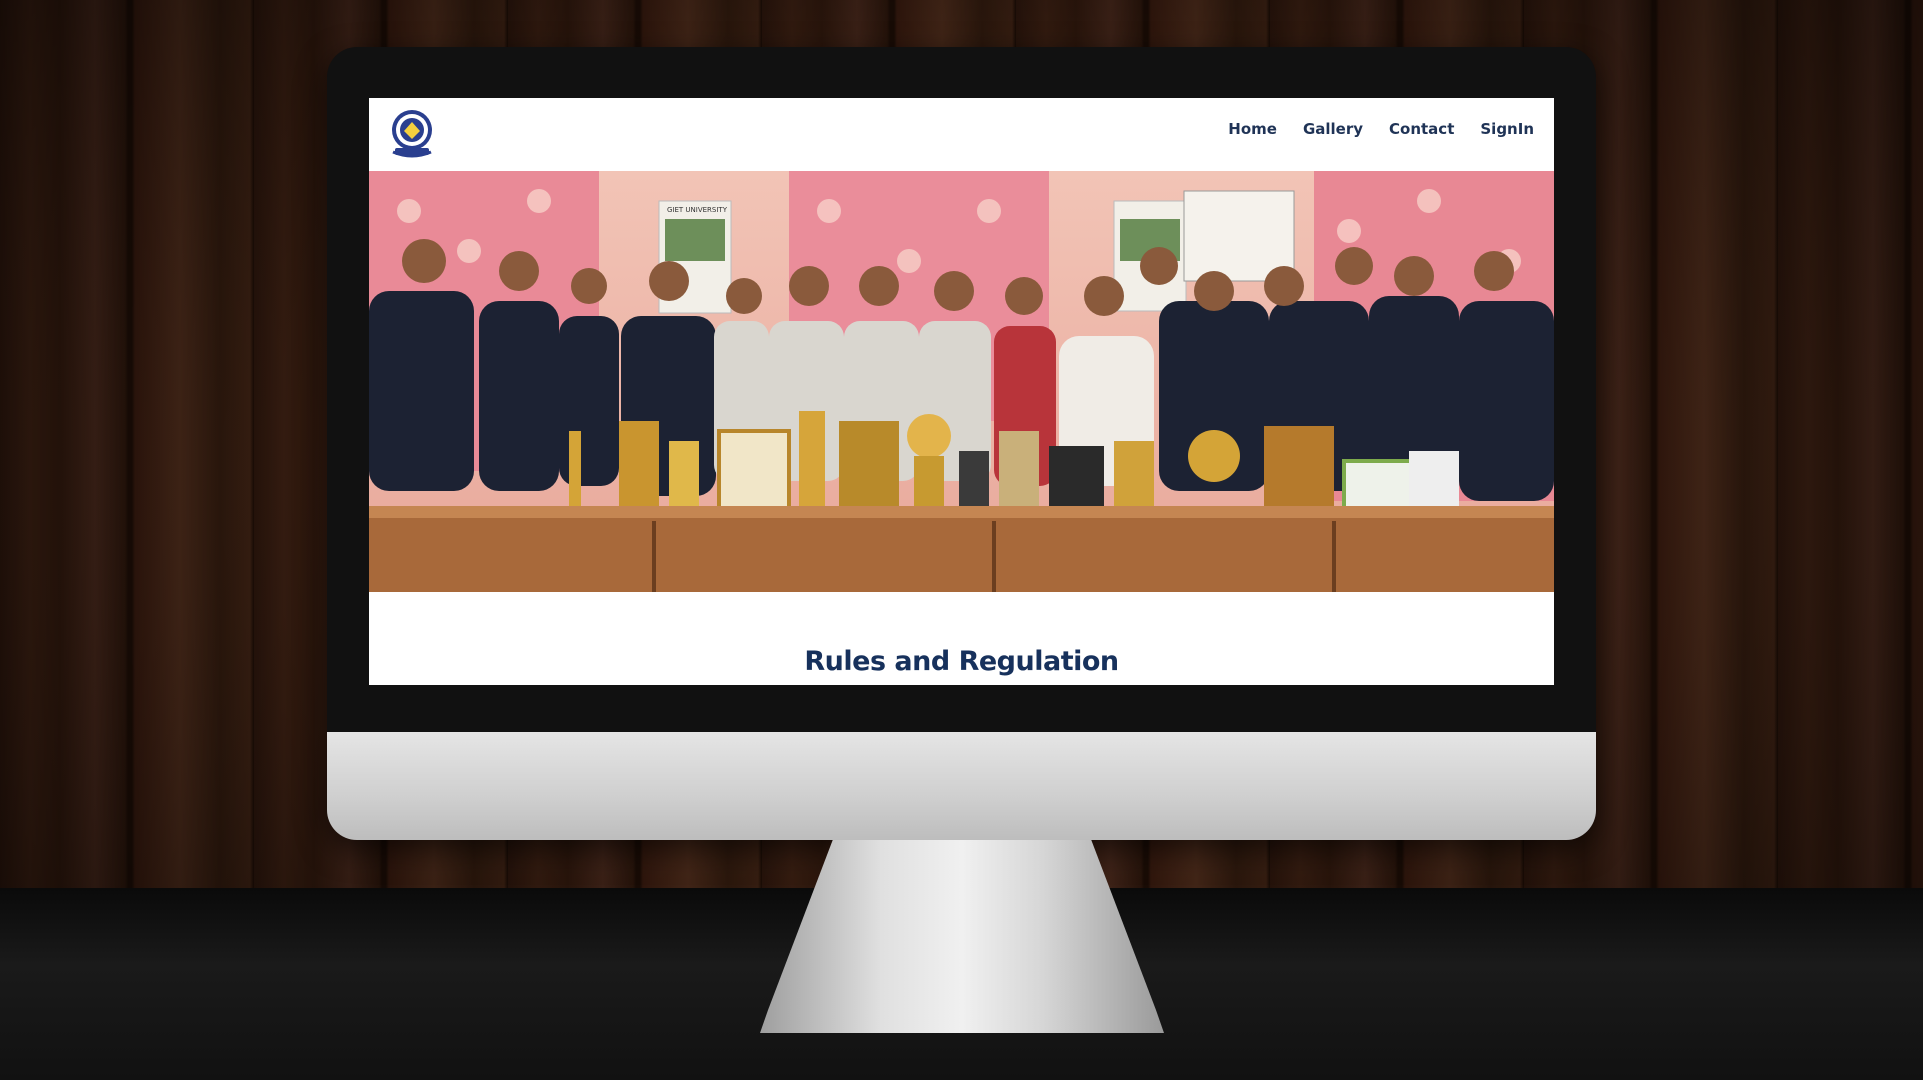  I want to click on monitor-chin, so click(961, 786).